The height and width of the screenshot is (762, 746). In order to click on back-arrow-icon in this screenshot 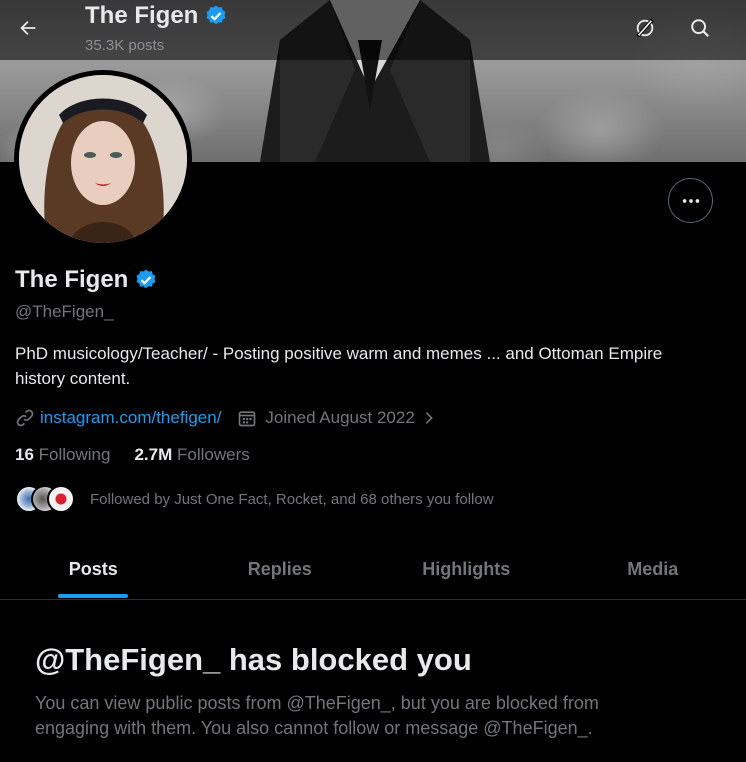, I will do `click(28, 28)`.